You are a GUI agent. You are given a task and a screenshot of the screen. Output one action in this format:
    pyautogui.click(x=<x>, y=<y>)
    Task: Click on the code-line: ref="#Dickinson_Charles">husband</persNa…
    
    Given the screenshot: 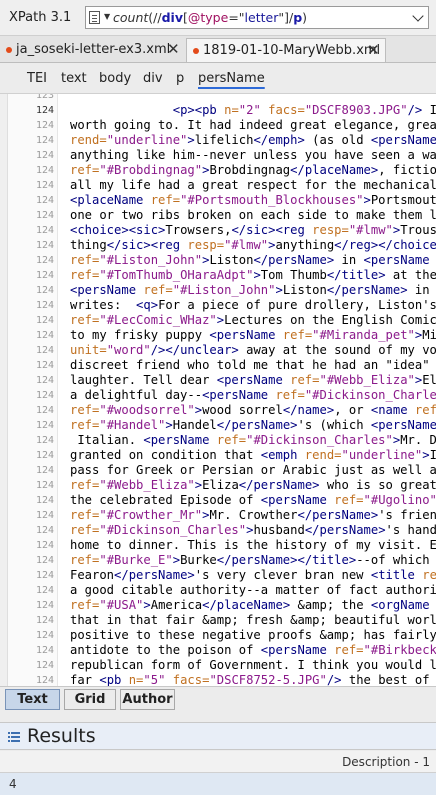 What is the action you would take?
    pyautogui.click(x=253, y=530)
    